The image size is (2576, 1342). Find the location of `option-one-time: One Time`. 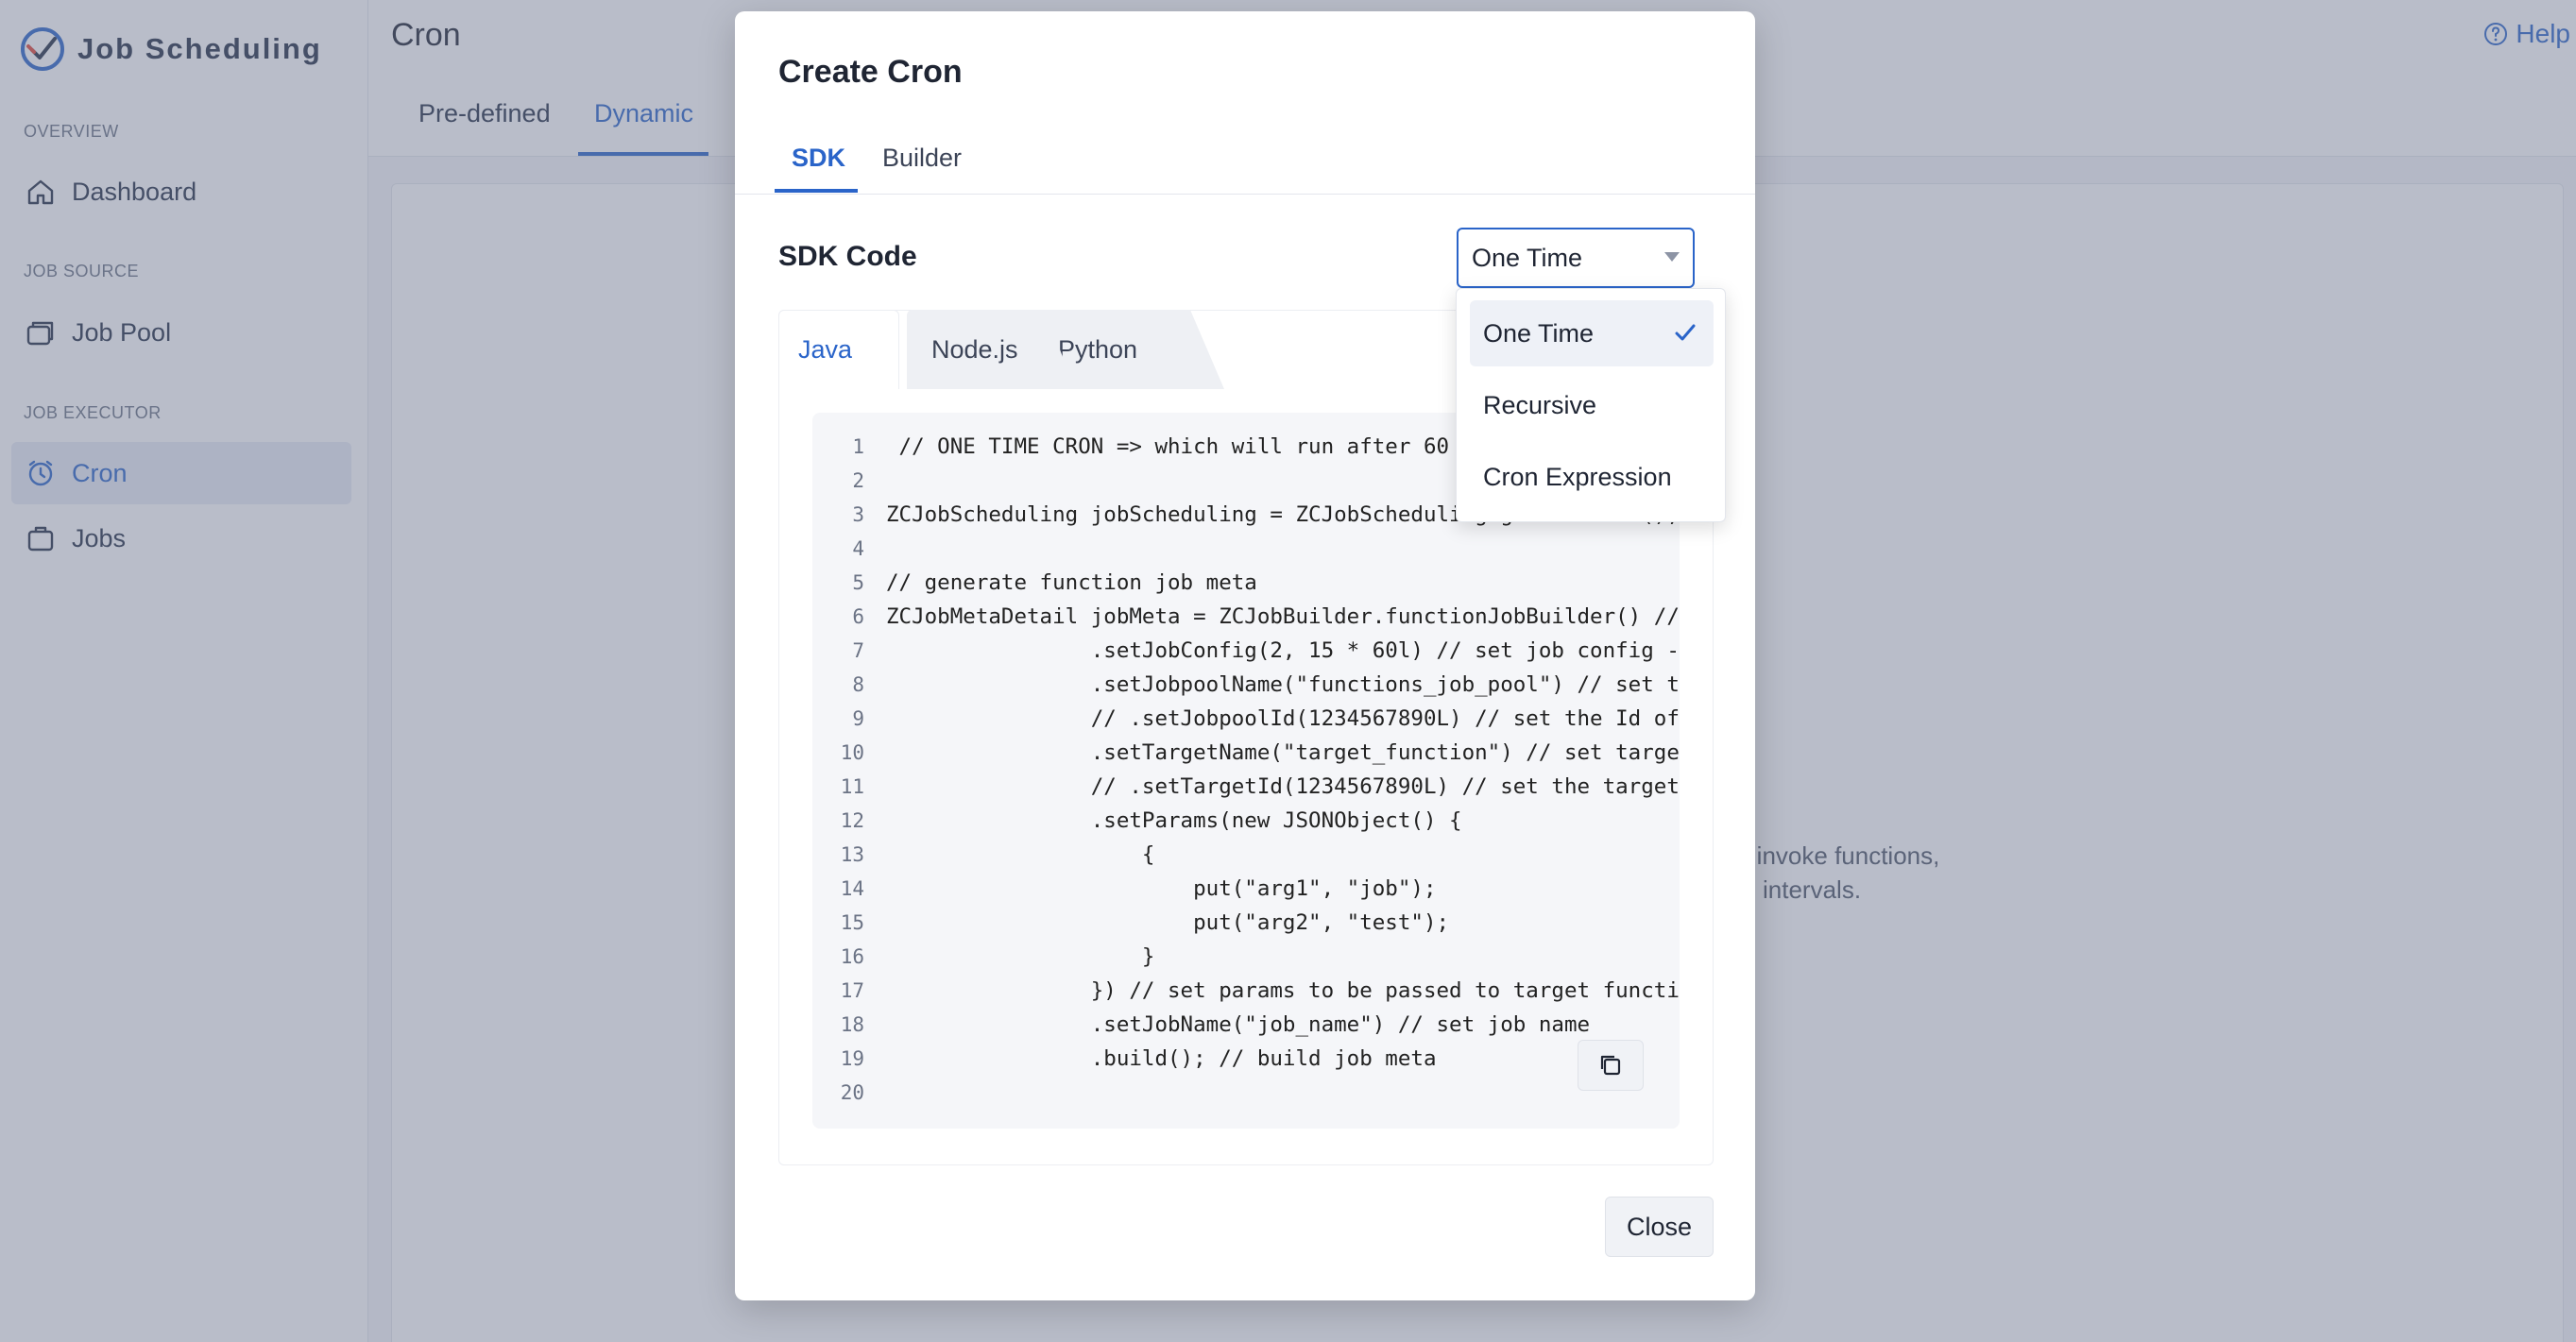

option-one-time: One Time is located at coordinates (1592, 333).